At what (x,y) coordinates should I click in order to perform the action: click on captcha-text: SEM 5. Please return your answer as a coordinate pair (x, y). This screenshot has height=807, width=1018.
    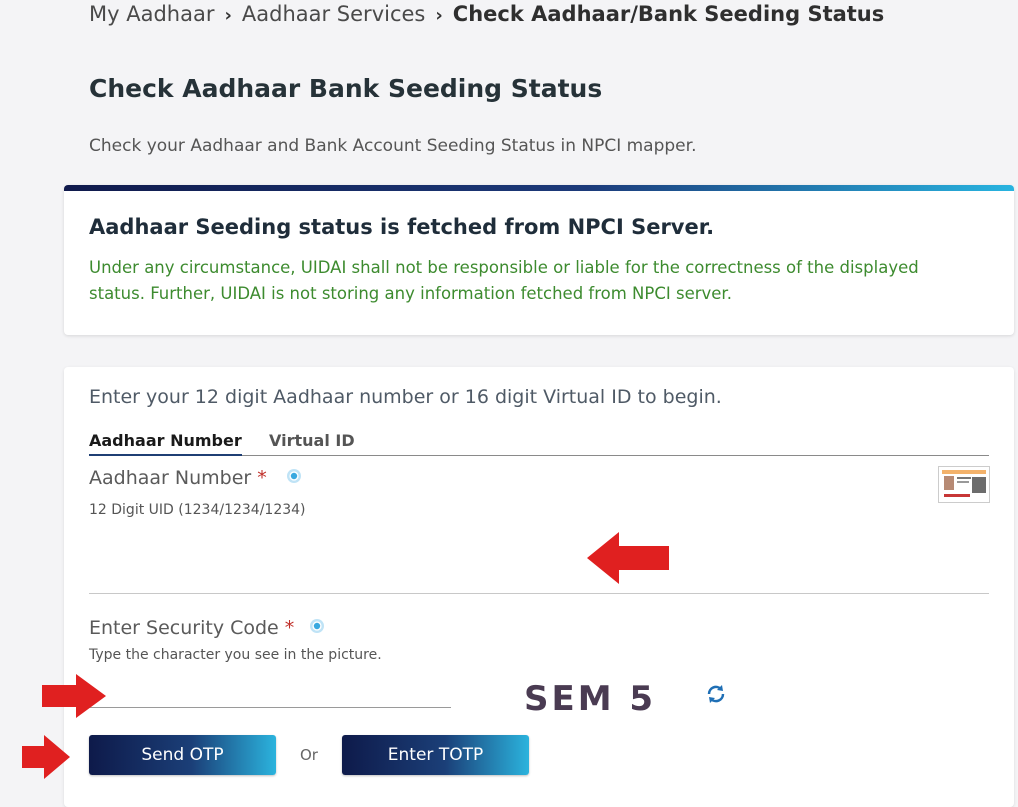
    Looking at the image, I should click on (590, 699).